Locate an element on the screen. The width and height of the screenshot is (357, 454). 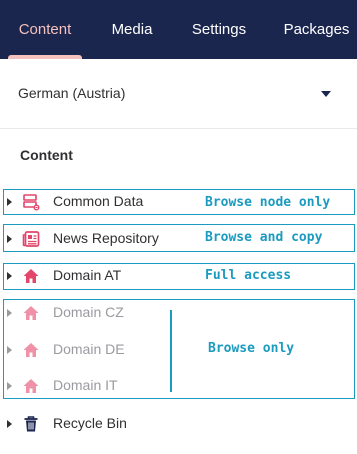
annotation-browse-and-copy: Browse and copy is located at coordinates (264, 237).